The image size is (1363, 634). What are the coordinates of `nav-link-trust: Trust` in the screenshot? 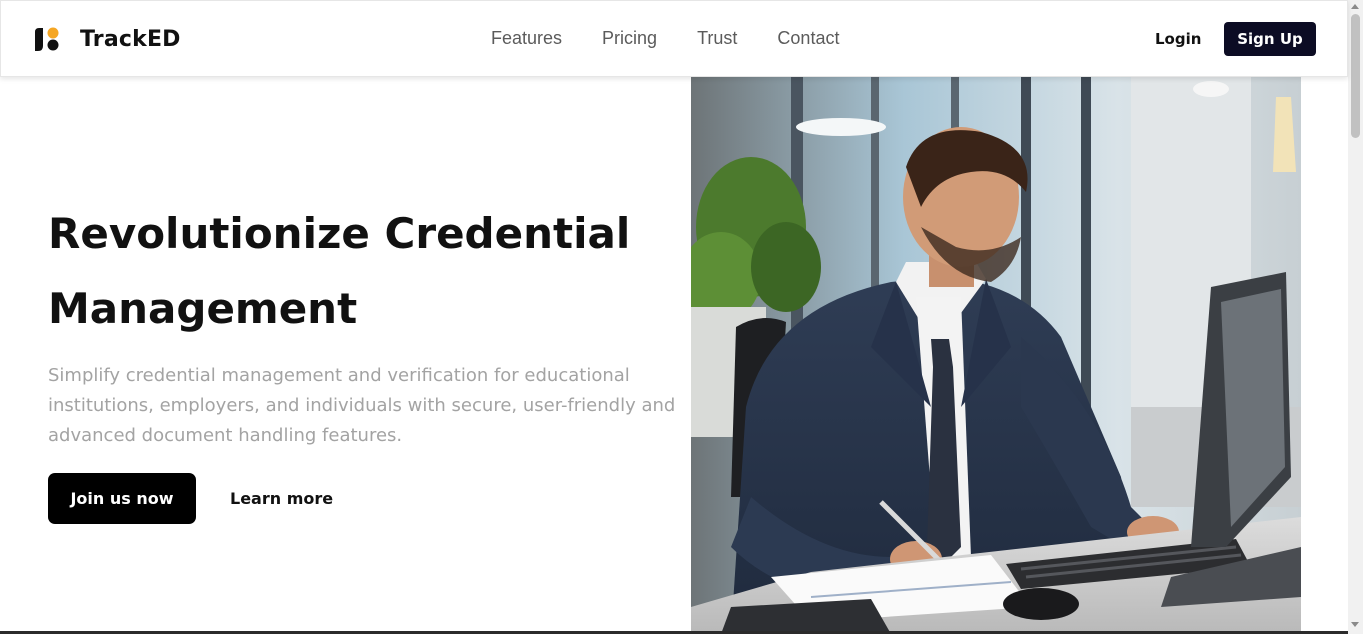 It's located at (717, 38).